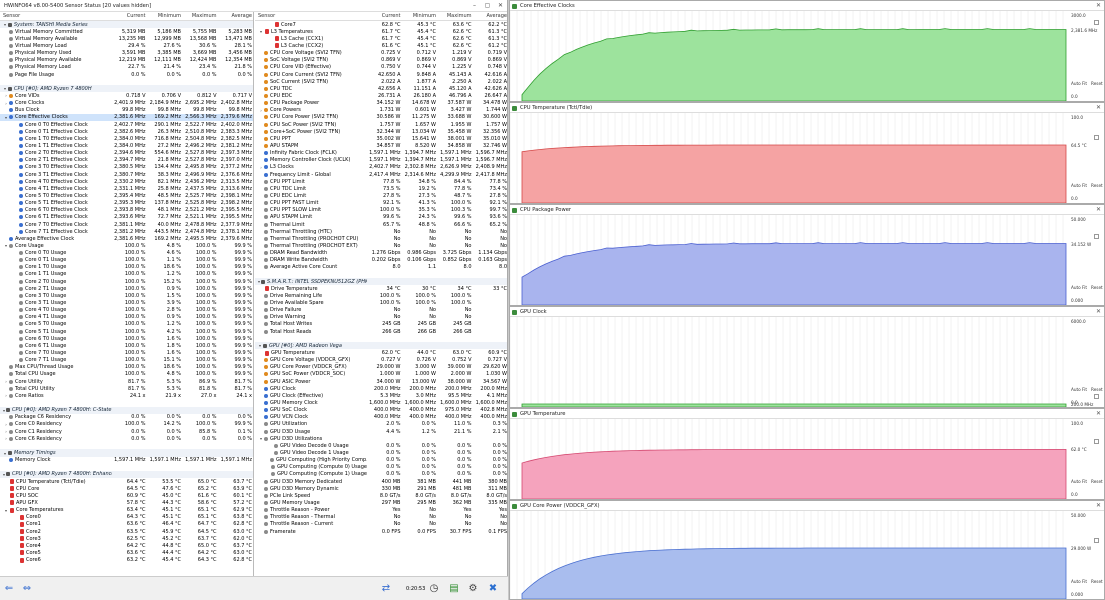 The height and width of the screenshot is (600, 1105). I want to click on sensor-group-header: ▾ CPU [#0]: AMD Ryzen 7 4800H: Enhanced, so click(126, 474).